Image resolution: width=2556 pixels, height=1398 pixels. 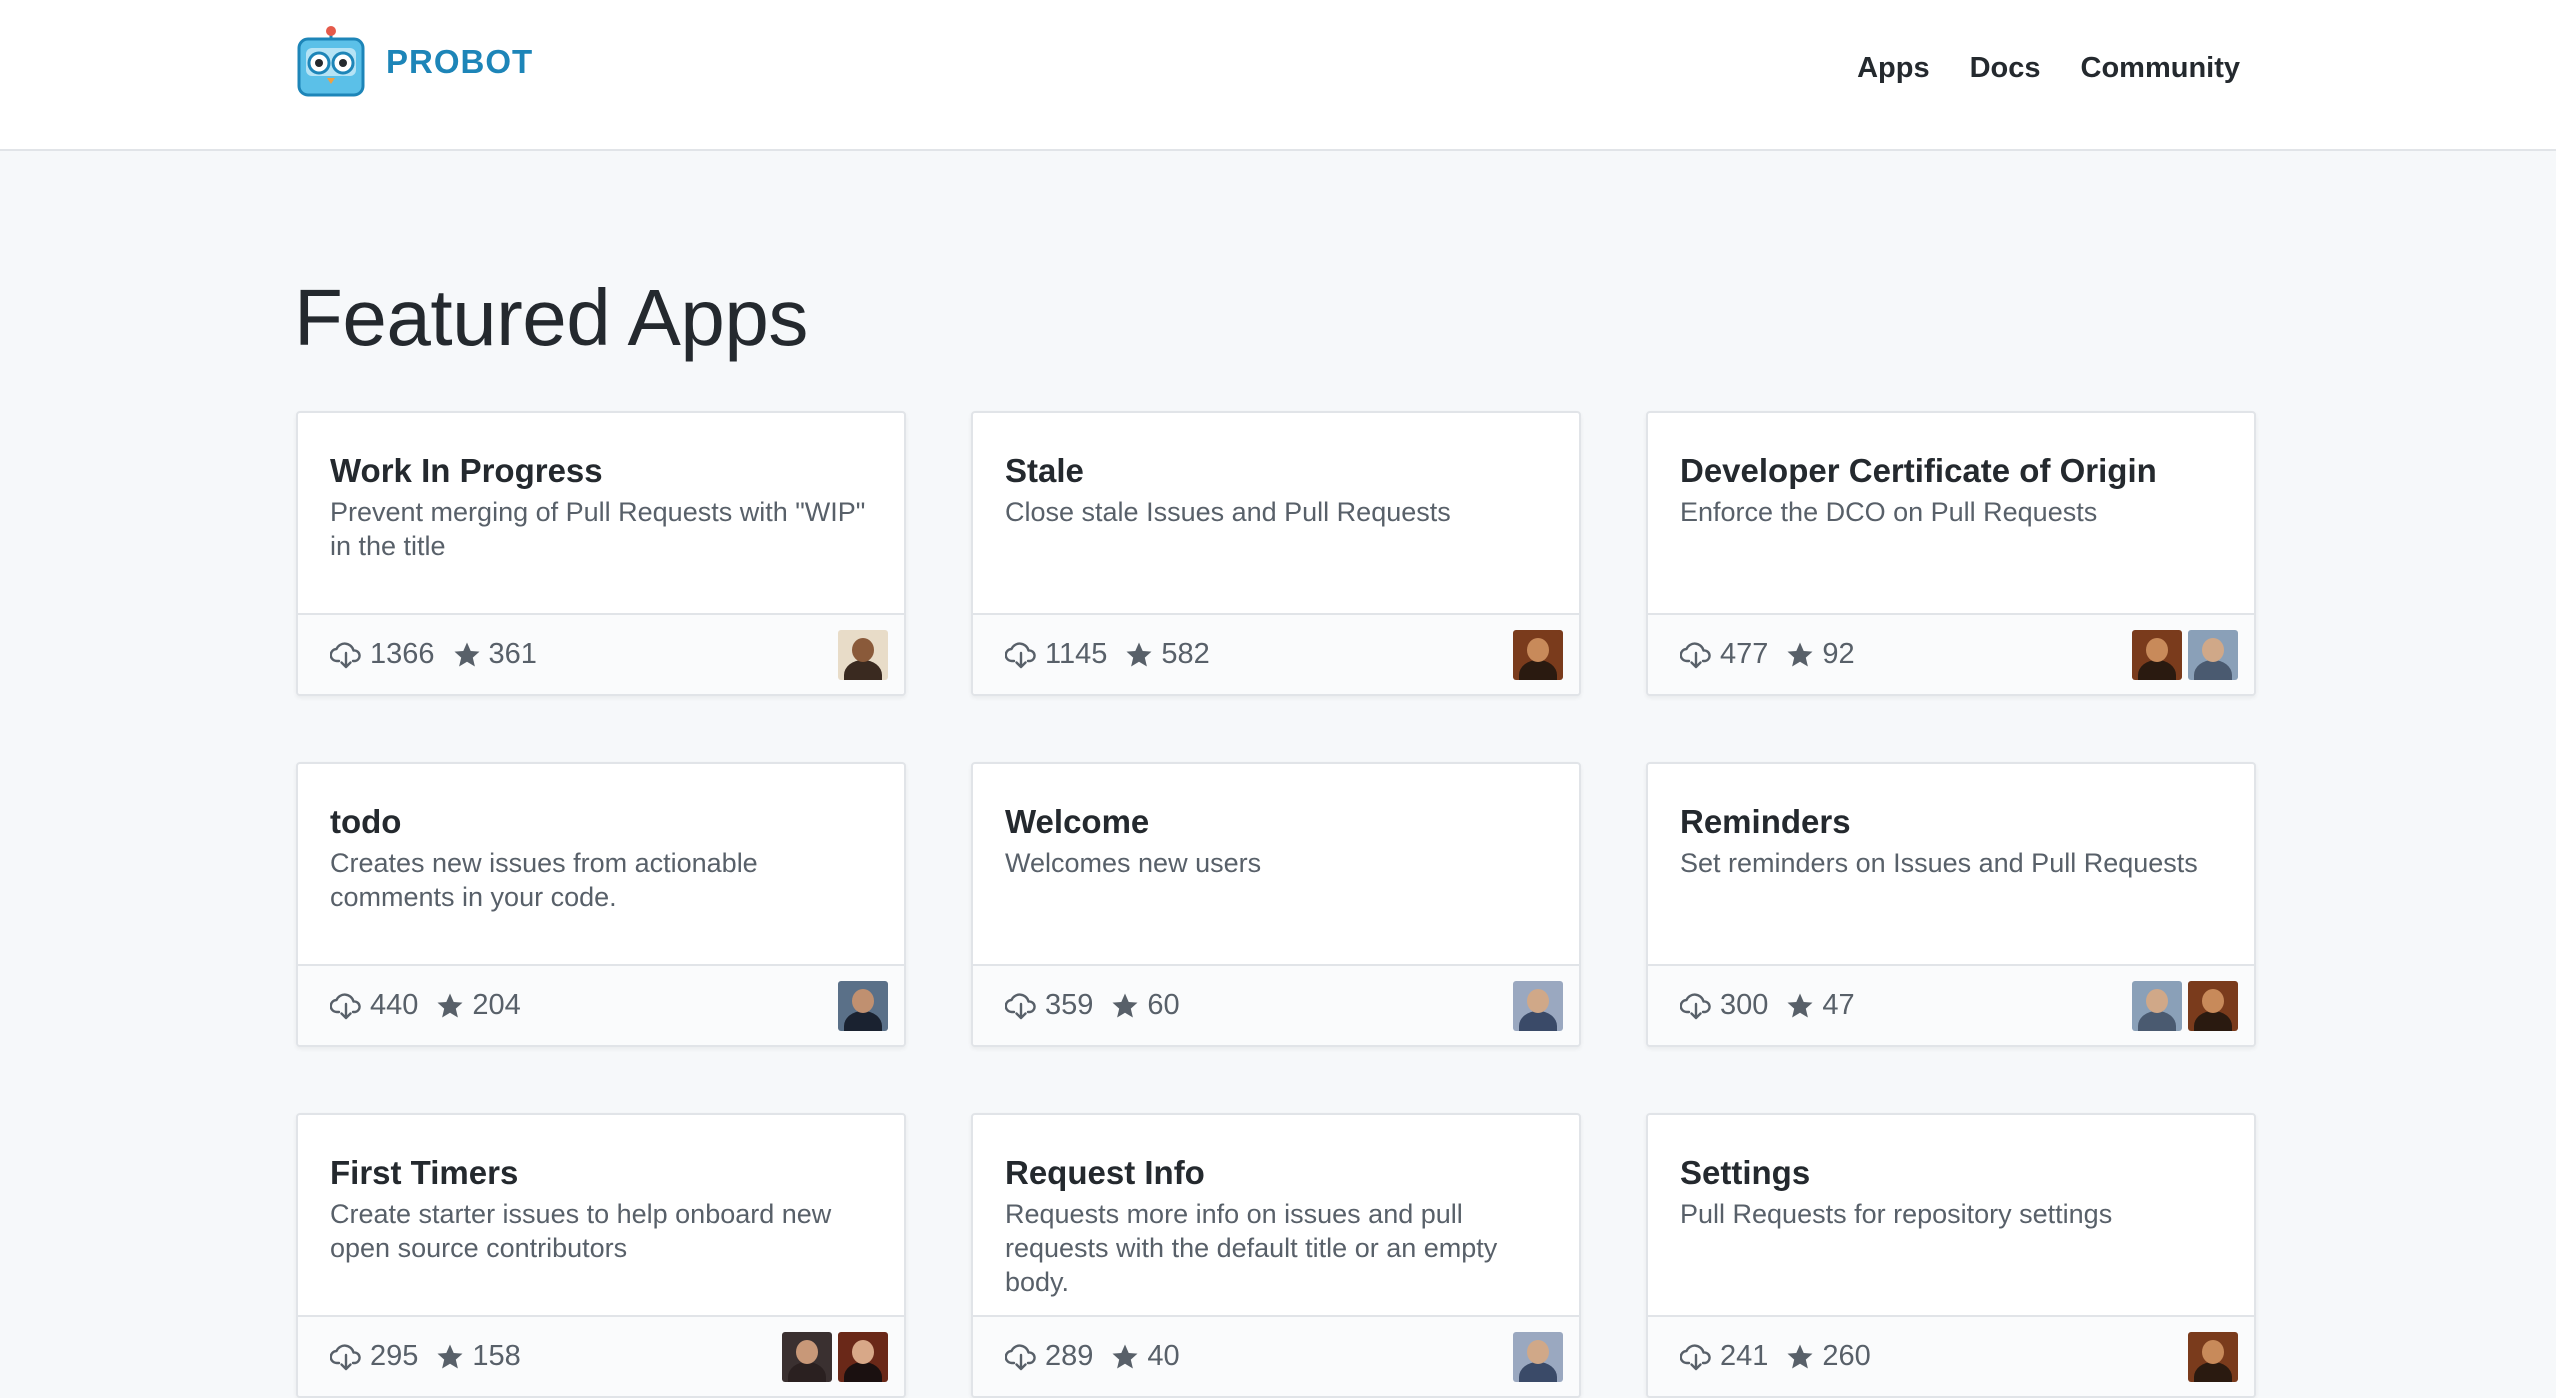 I want to click on logo-text: PROBOT, so click(x=460, y=61).